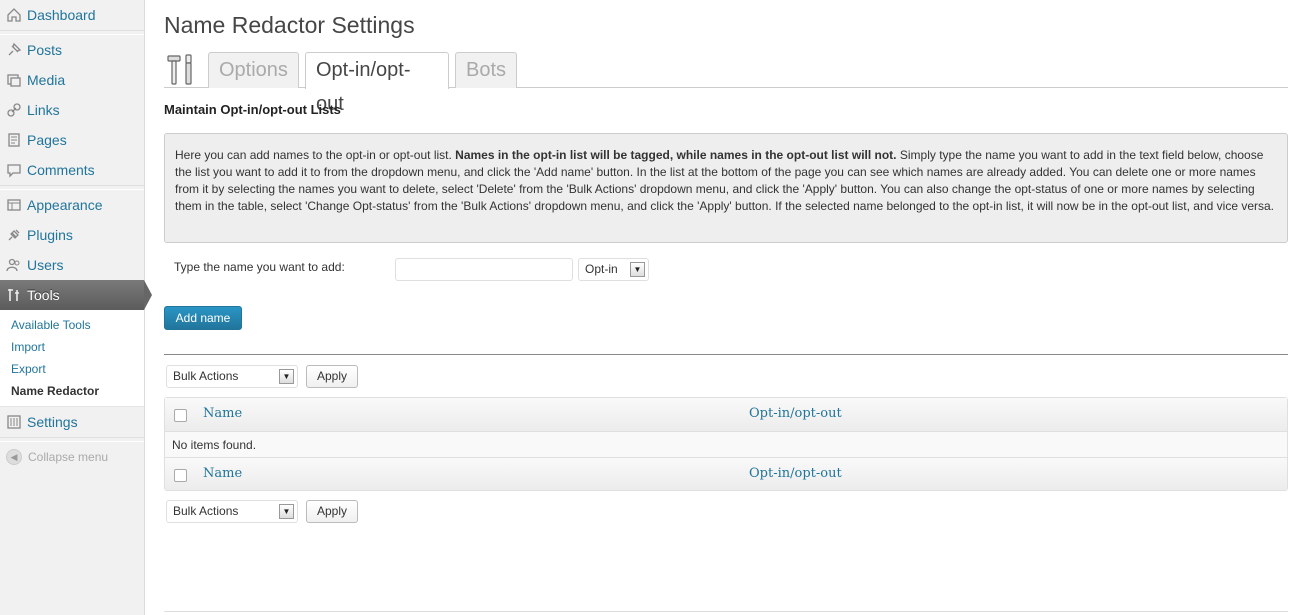 This screenshot has width=1301, height=615. Describe the element at coordinates (72, 265) in the screenshot. I see `menu-users: Users` at that location.